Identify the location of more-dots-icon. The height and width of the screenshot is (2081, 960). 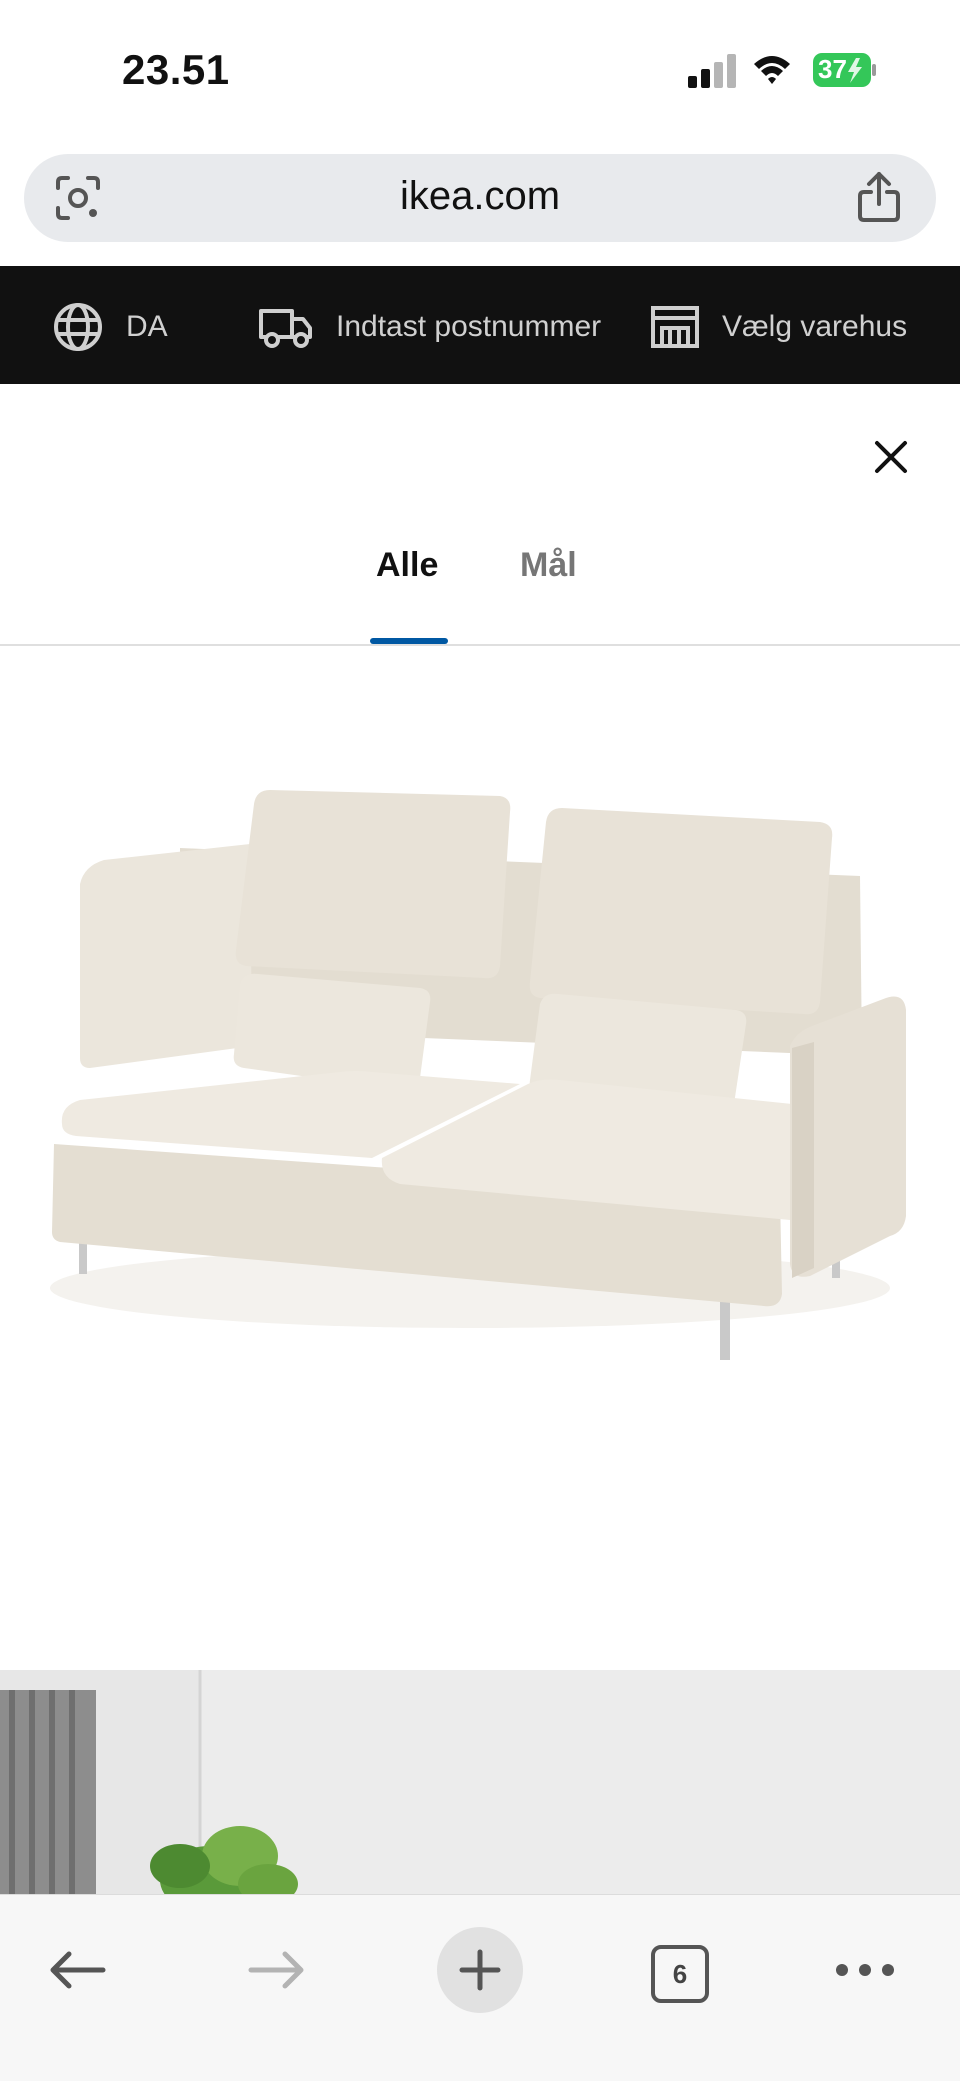
(865, 1970).